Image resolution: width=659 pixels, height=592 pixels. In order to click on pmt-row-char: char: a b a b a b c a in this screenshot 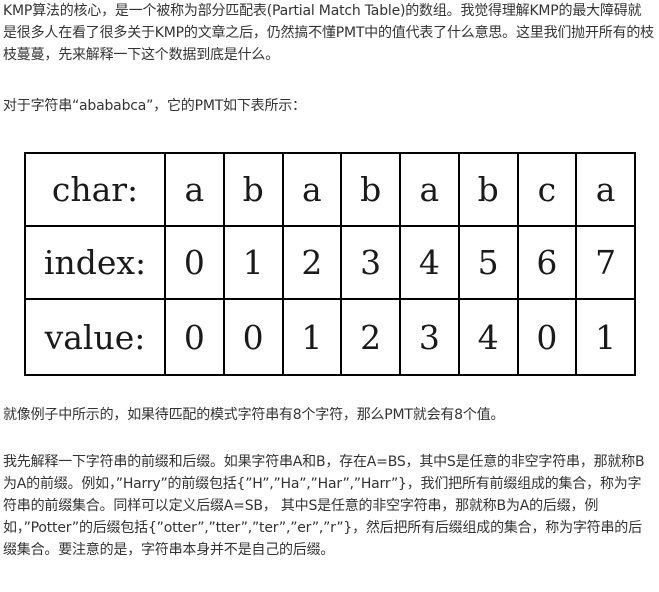, I will do `click(330, 190)`.